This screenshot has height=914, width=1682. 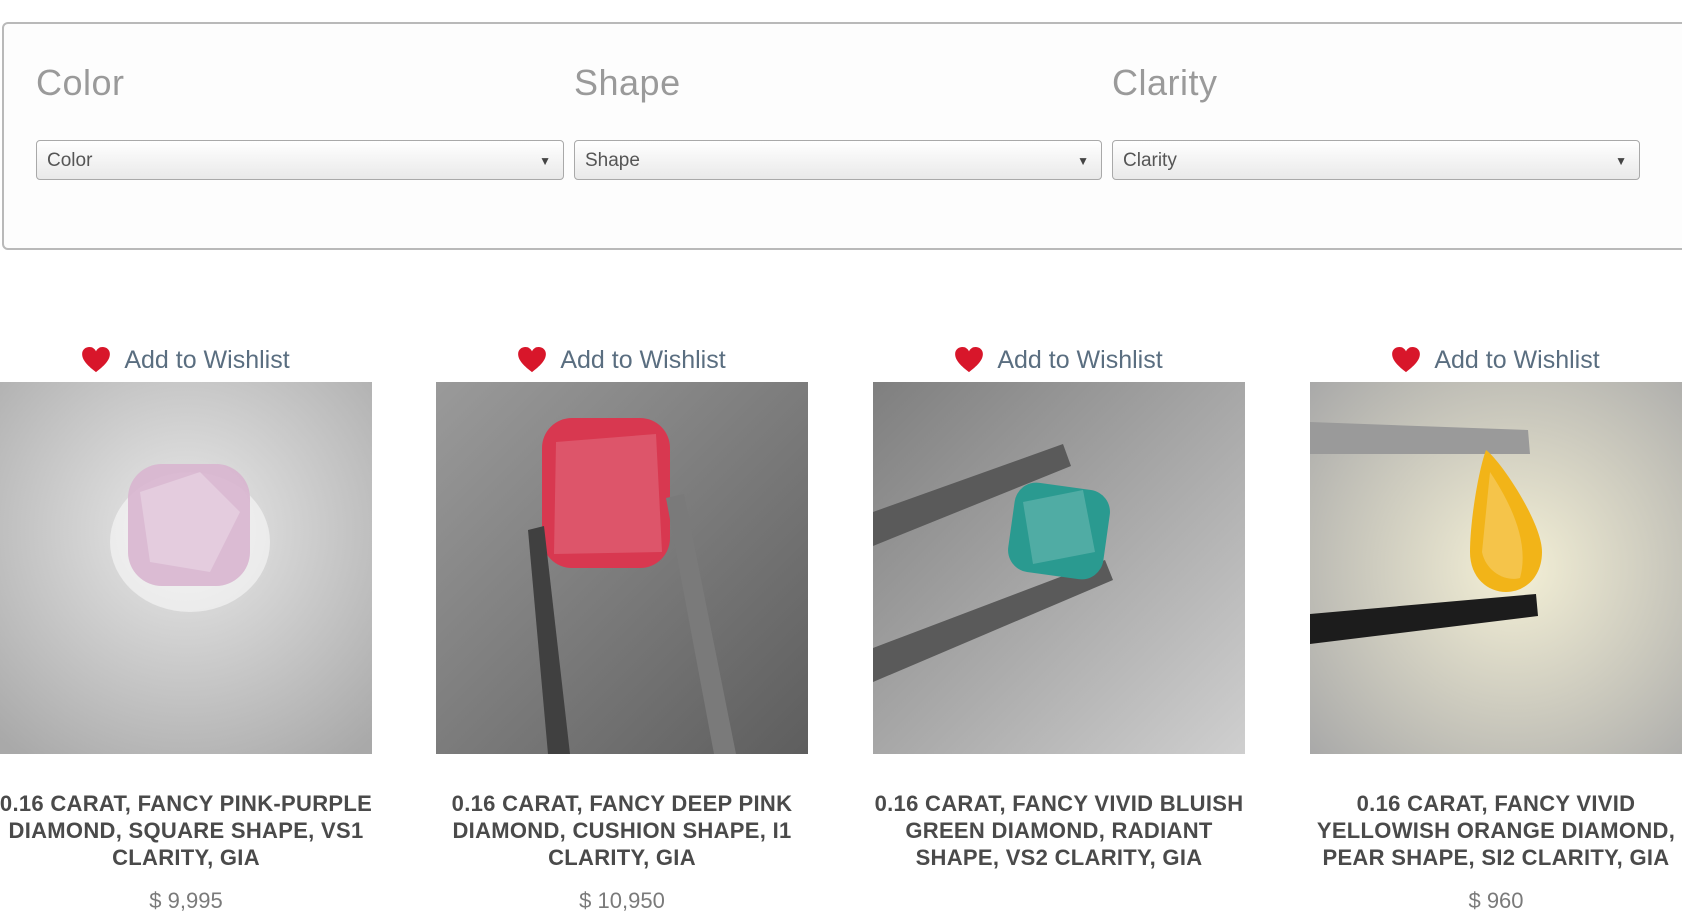 What do you see at coordinates (1496, 900) in the screenshot?
I see `product-price: $ 960` at bounding box center [1496, 900].